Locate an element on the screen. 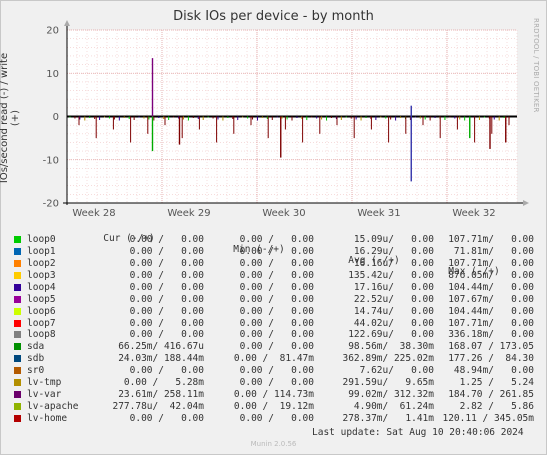 The width and height of the screenshot is (547, 455). legend-max: 120.11 / 345.05m is located at coordinates (488, 418).